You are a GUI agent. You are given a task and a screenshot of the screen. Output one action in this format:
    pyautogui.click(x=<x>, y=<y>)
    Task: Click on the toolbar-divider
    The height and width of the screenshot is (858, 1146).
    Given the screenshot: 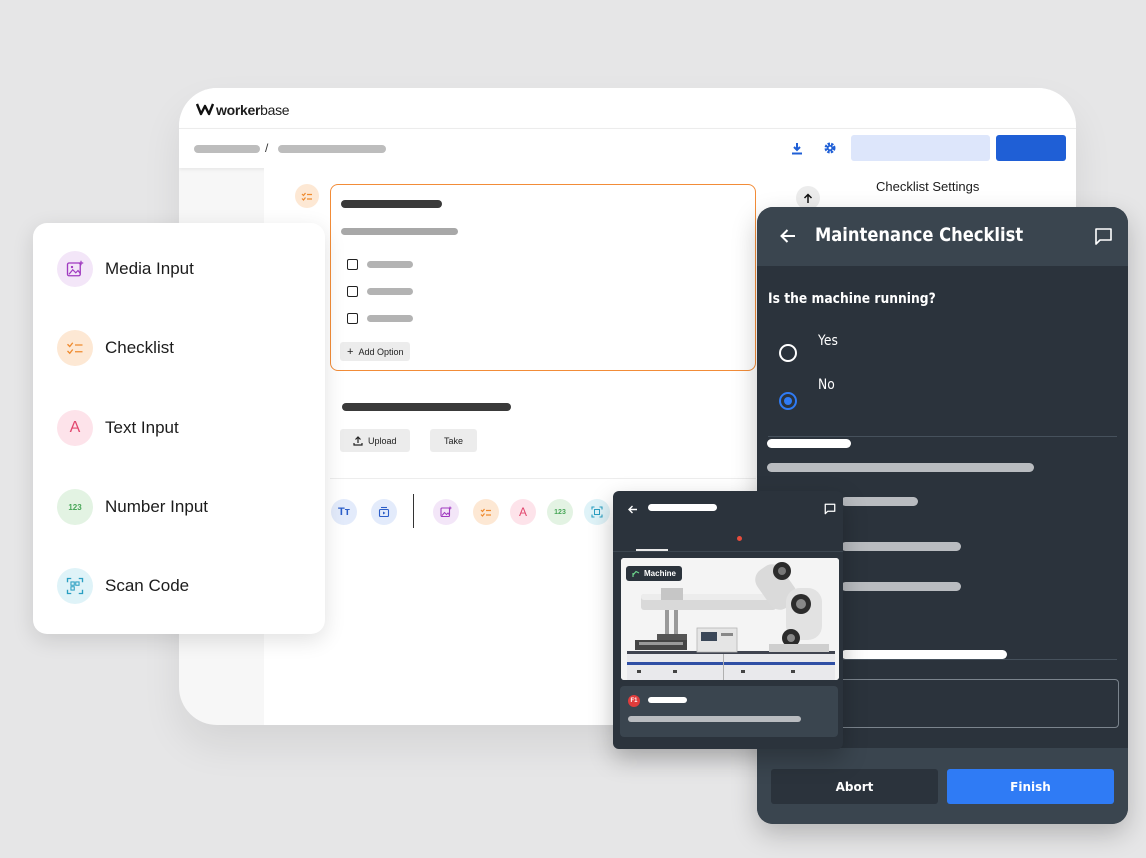 What is the action you would take?
    pyautogui.click(x=413, y=511)
    